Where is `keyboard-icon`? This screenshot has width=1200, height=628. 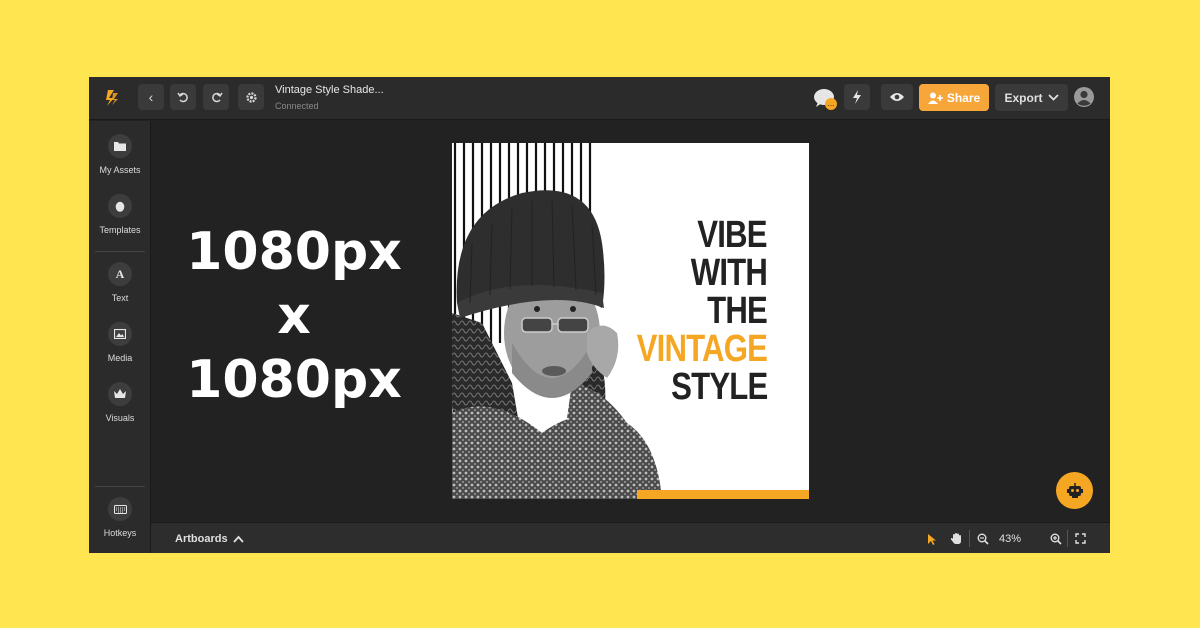
keyboard-icon is located at coordinates (120, 509).